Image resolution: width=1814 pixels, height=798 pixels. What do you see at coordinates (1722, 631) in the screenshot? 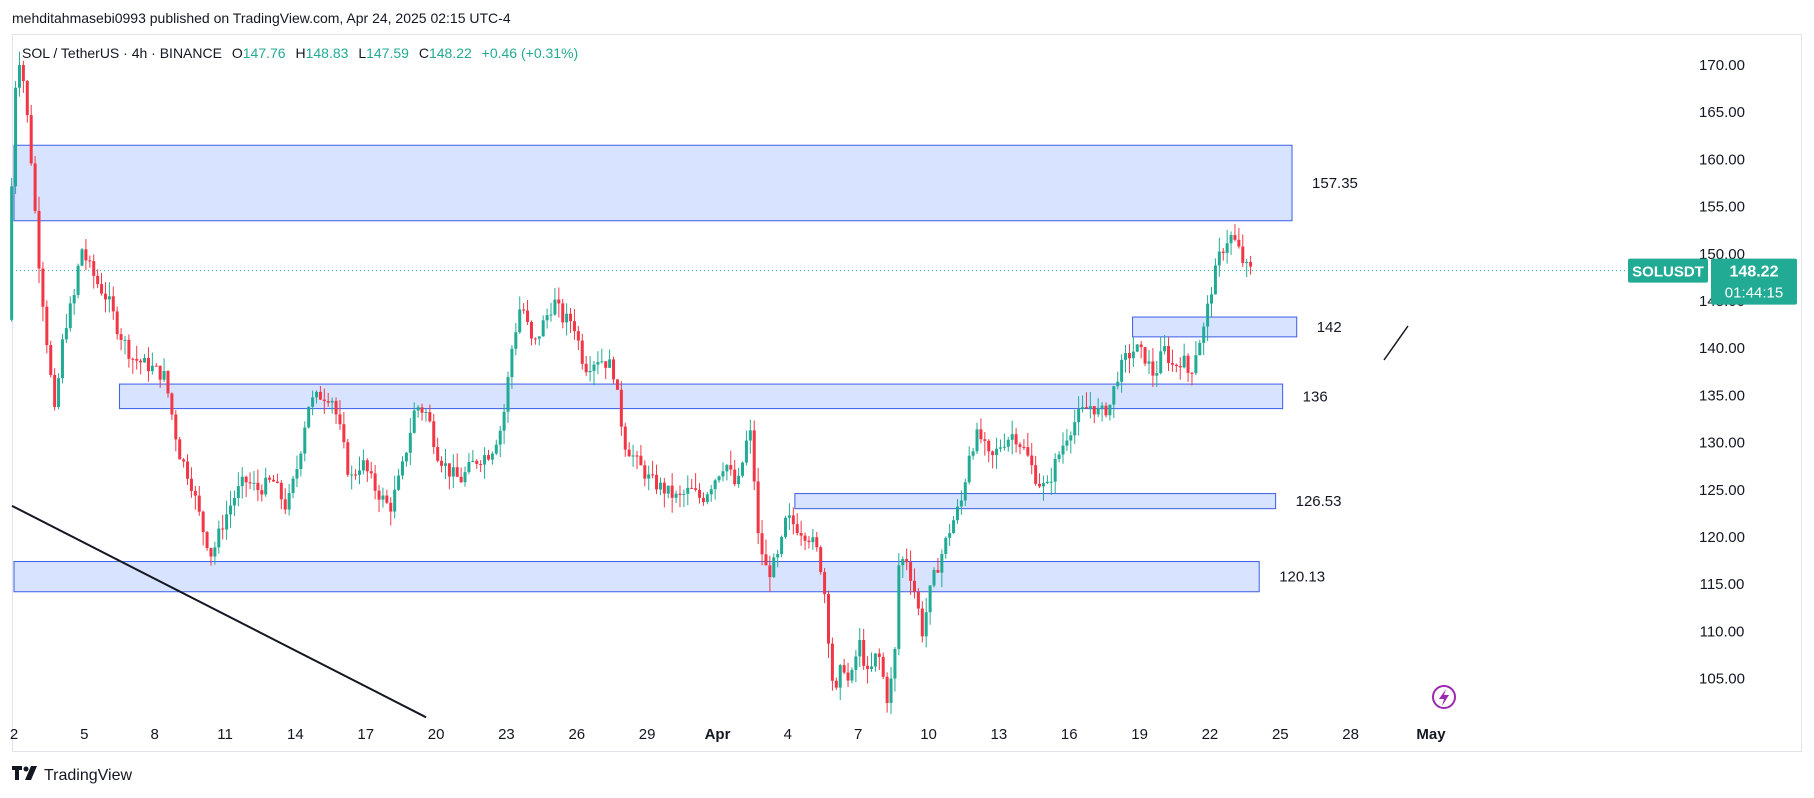
I see `y-tick-label: 110.00` at bounding box center [1722, 631].